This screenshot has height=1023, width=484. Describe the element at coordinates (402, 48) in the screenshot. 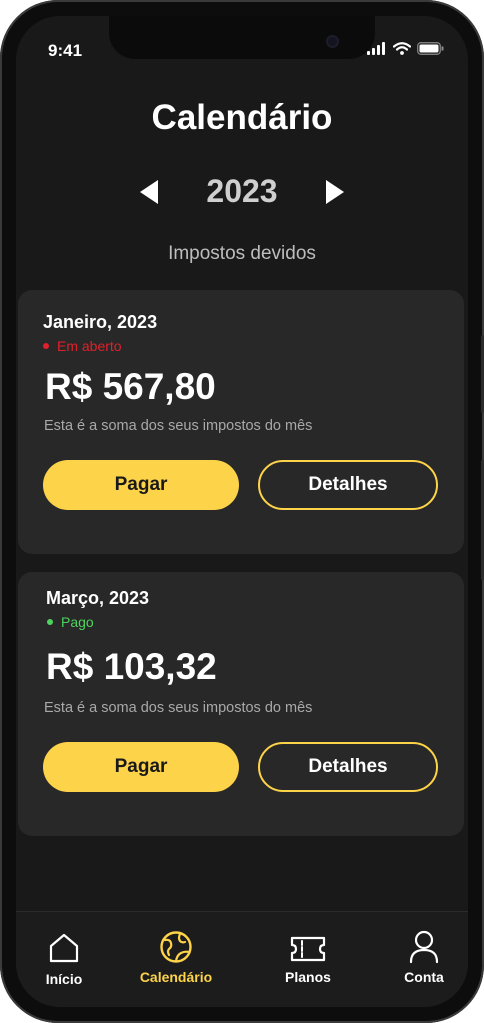

I see `wifi-icon` at that location.